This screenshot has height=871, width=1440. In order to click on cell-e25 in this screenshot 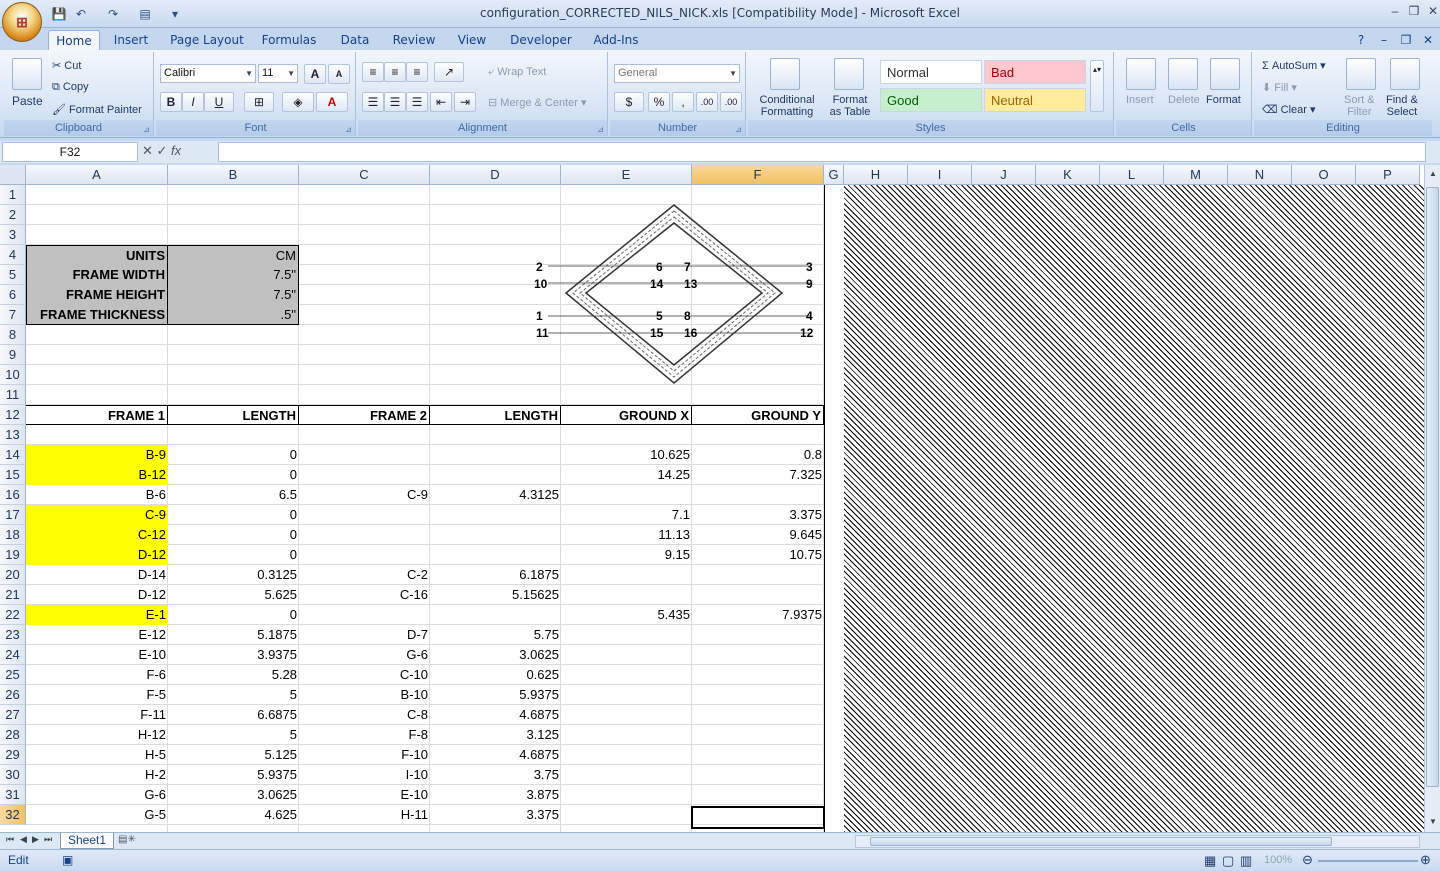, I will do `click(626, 675)`.